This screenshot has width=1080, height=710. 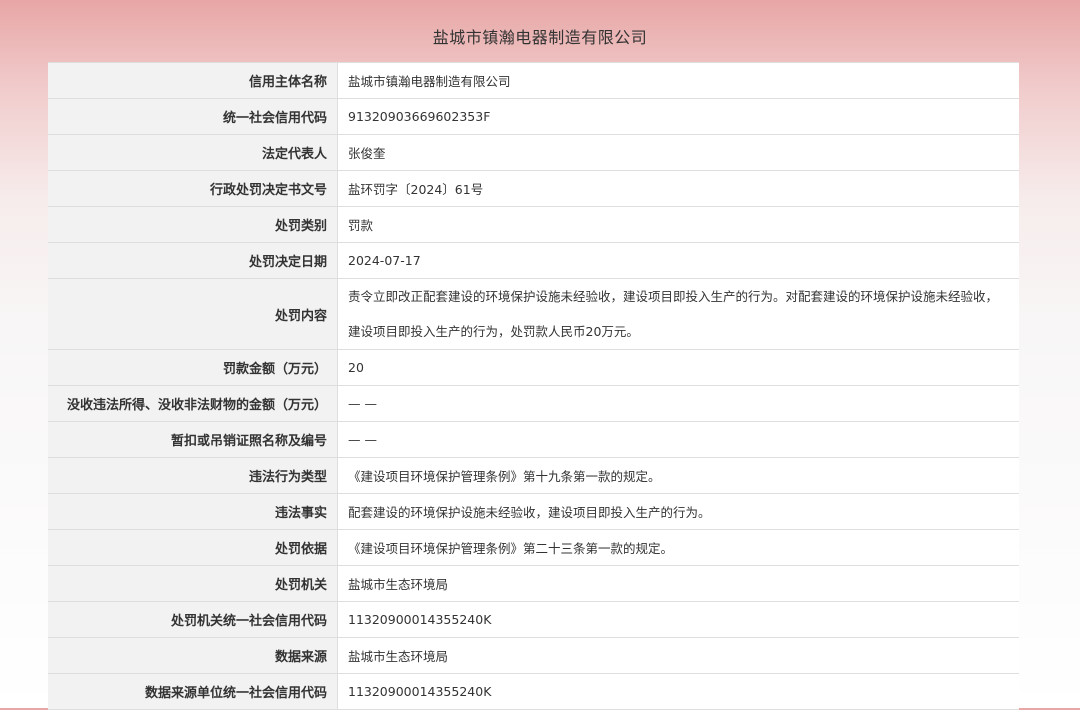 I want to click on table-row-decision-number: 行政处罚决定书文号 盐环罚字〔2024〕61号, so click(x=533, y=189).